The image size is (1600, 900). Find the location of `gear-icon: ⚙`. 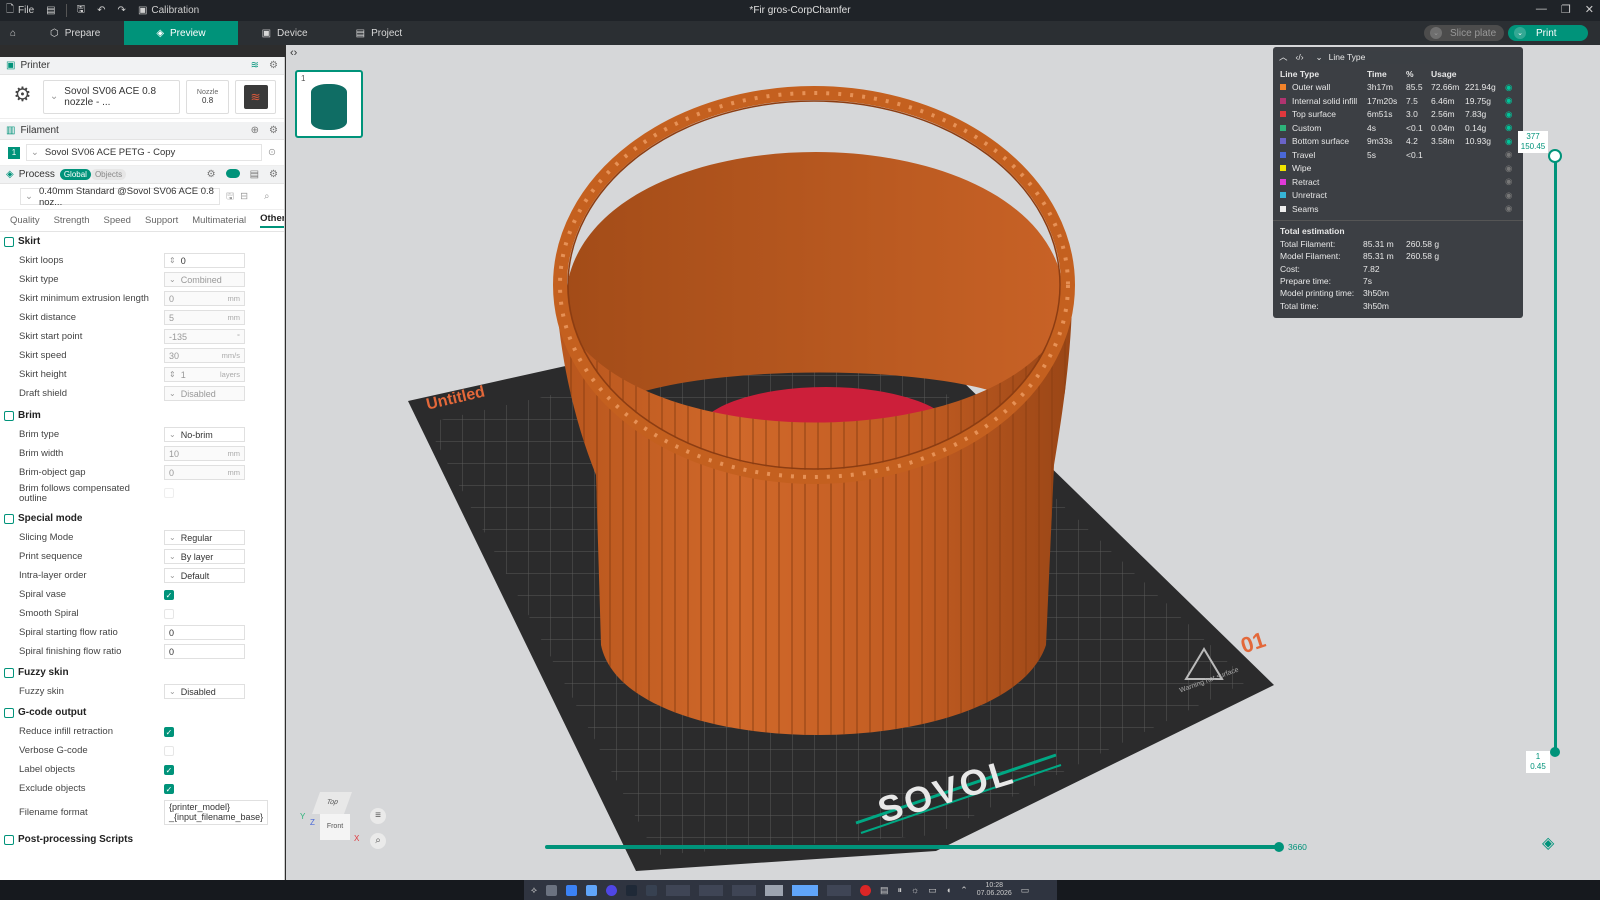

gear-icon: ⚙ is located at coordinates (211, 174).